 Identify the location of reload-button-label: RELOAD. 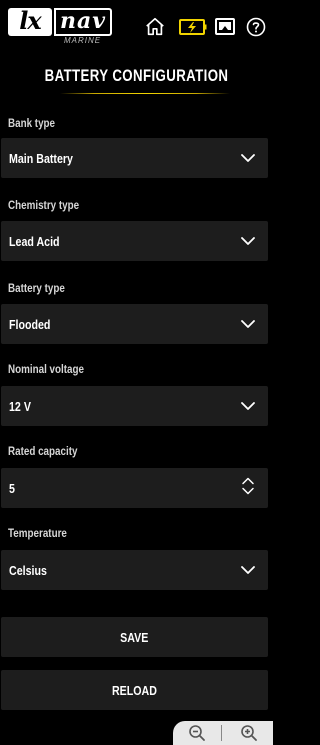
(134, 690).